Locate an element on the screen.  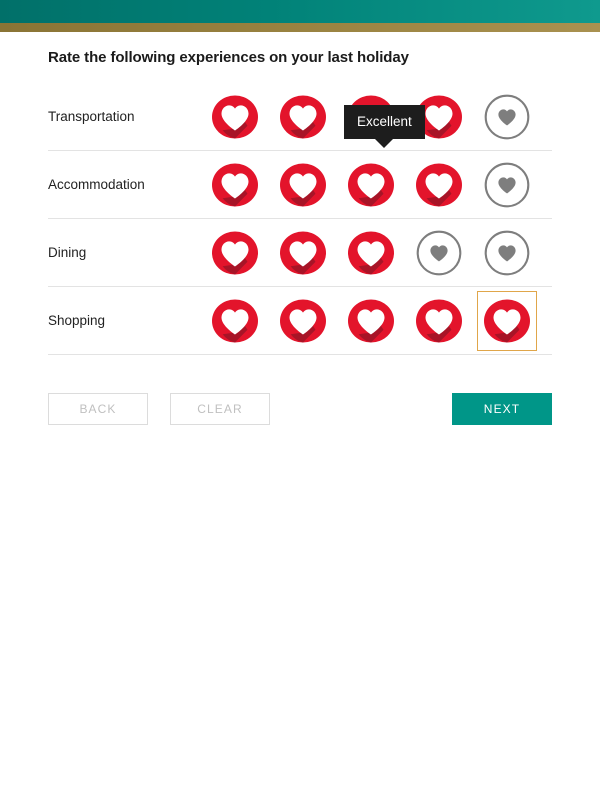
form-action-buttons: BACK CLEAR NEXT is located at coordinates (300, 409).